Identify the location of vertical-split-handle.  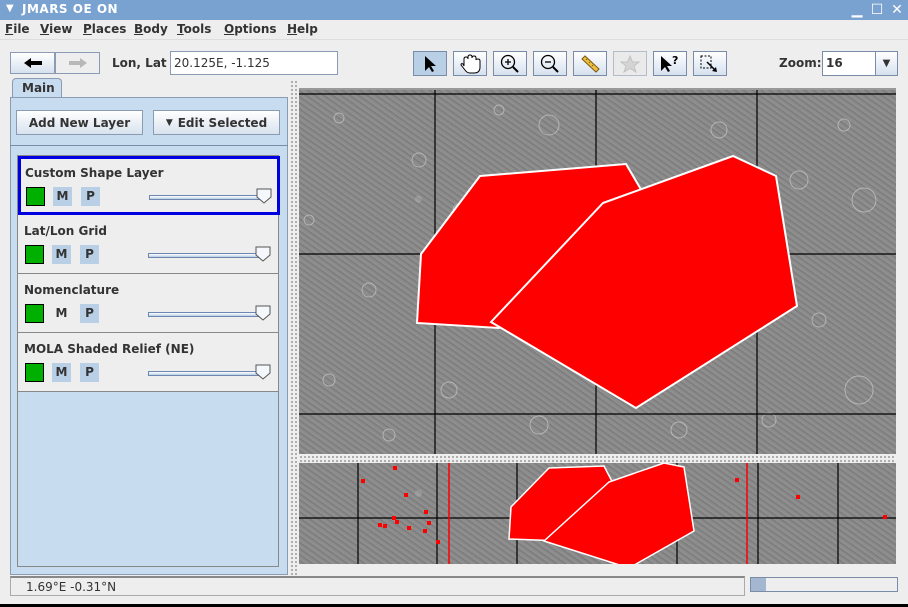
(294, 327).